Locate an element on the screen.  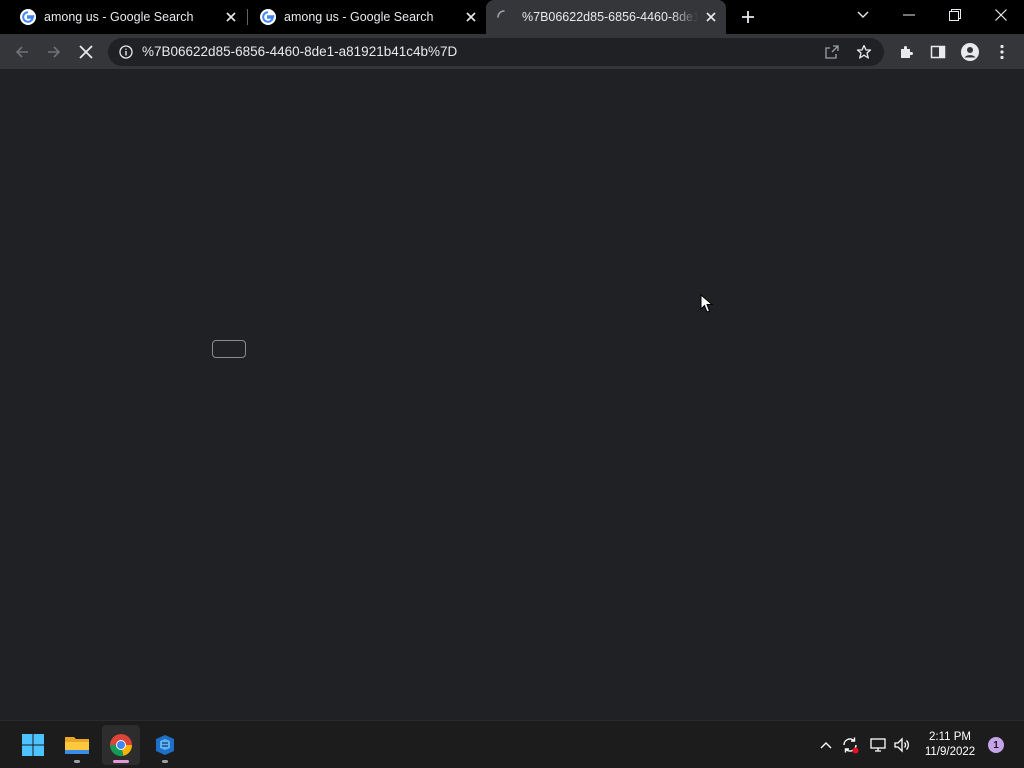
forward-button is located at coordinates (54, 52).